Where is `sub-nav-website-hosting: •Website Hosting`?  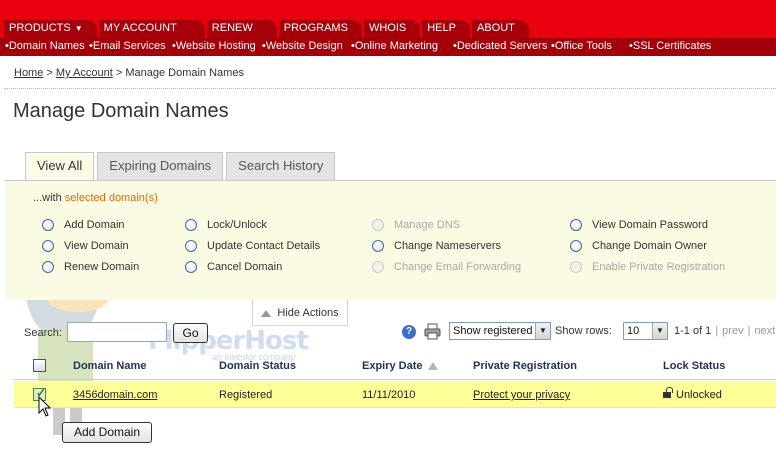
sub-nav-website-hosting: •Website Hosting is located at coordinates (214, 46).